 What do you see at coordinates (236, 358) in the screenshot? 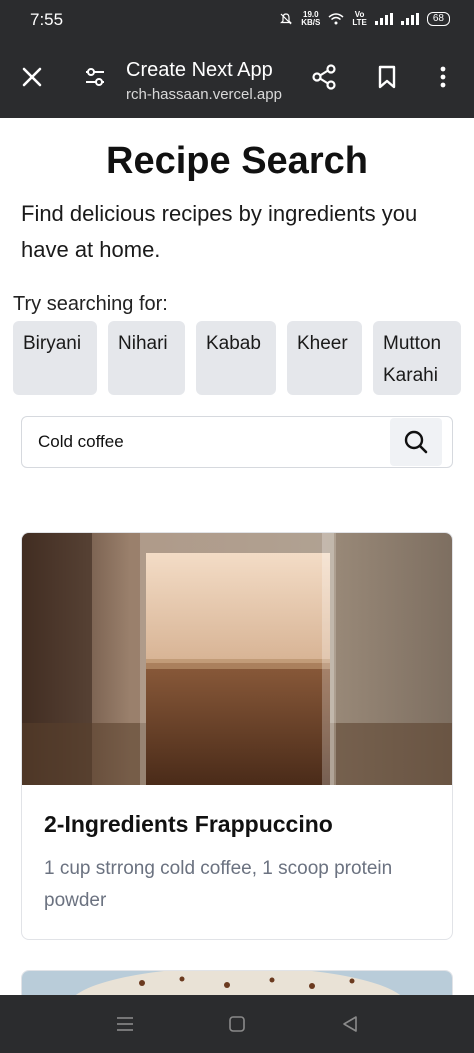
I see `suggestion-chip-kabab: Kabab` at bounding box center [236, 358].